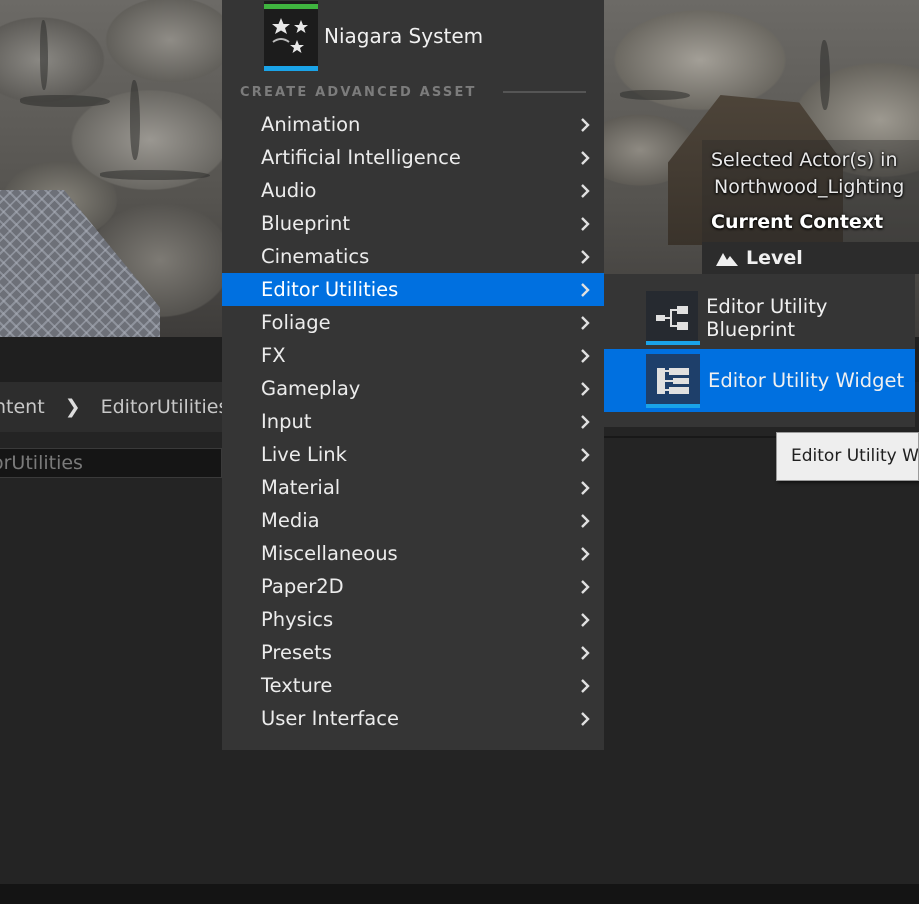  What do you see at coordinates (22, 407) in the screenshot?
I see `breadcrumb-content: ntent` at bounding box center [22, 407].